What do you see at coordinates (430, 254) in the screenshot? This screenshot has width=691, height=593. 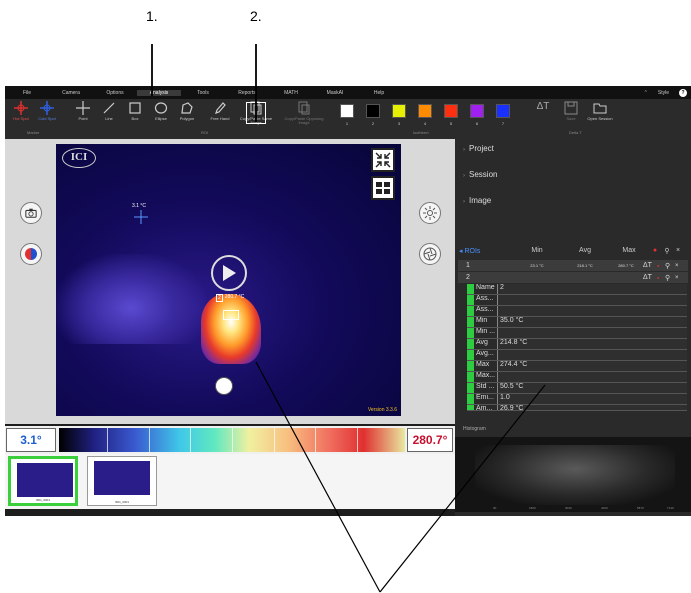 I see `focus-button` at bounding box center [430, 254].